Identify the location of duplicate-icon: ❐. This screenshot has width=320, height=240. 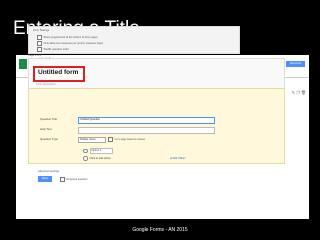
(298, 92).